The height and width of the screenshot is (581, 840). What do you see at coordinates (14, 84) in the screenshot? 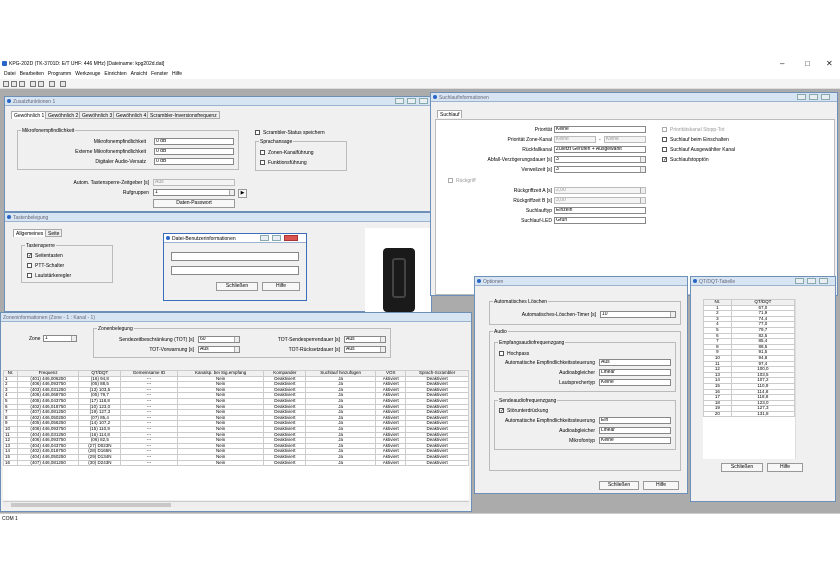
I see `open-file-icon` at bounding box center [14, 84].